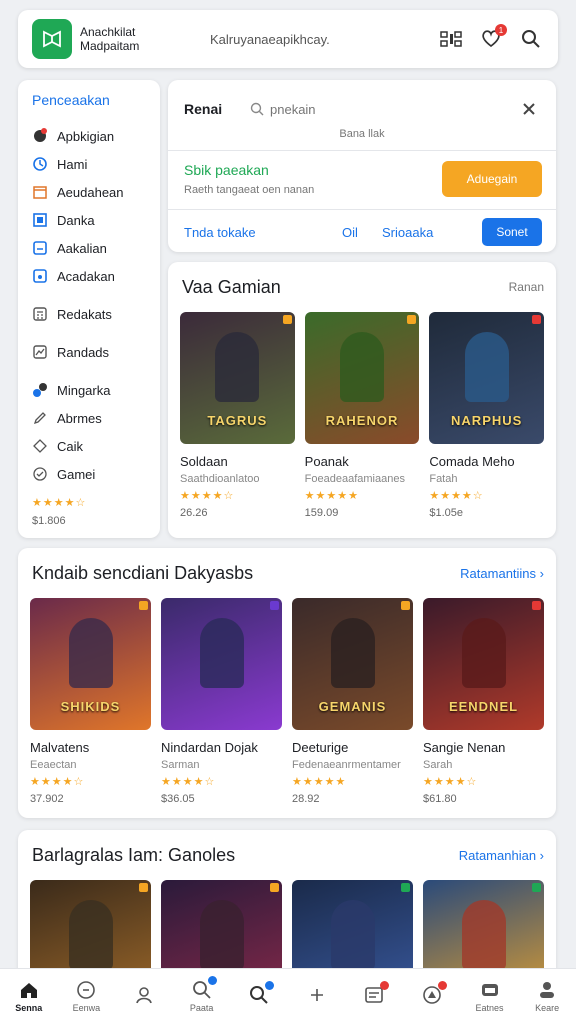 This screenshot has width=576, height=1024. Describe the element at coordinates (40, 248) in the screenshot. I see `tile-icon` at that location.